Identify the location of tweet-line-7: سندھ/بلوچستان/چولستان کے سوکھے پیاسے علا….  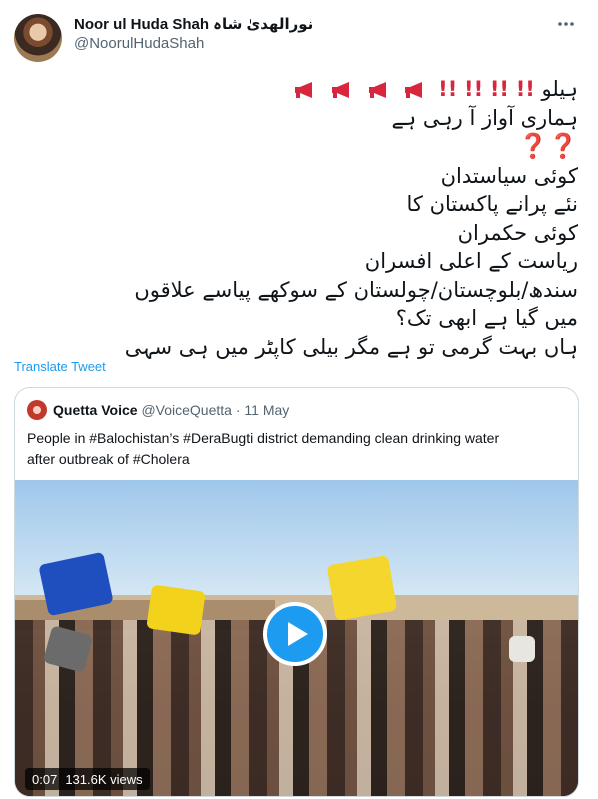
(356, 289).